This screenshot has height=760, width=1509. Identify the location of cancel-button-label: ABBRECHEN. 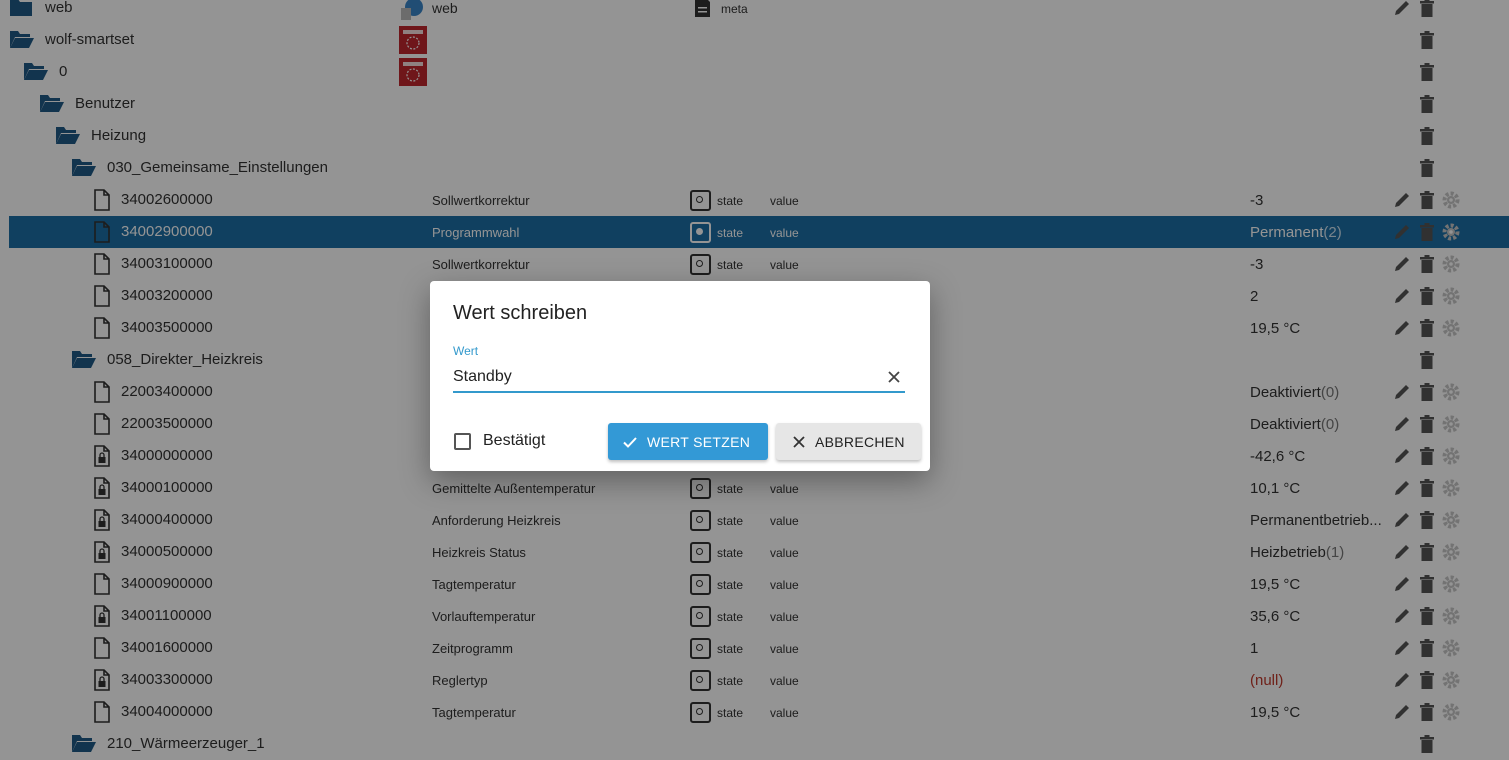
(860, 442).